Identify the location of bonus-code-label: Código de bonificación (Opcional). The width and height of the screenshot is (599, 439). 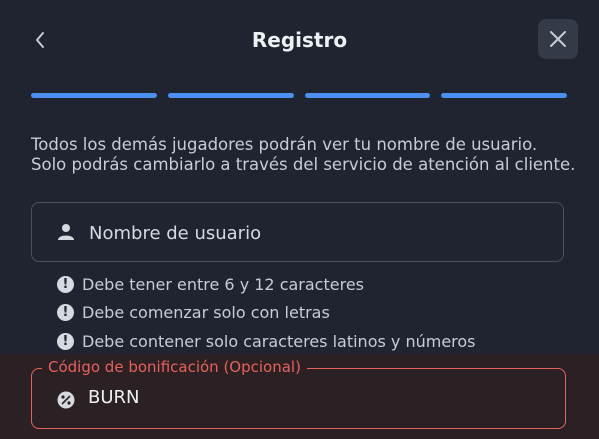
(174, 367).